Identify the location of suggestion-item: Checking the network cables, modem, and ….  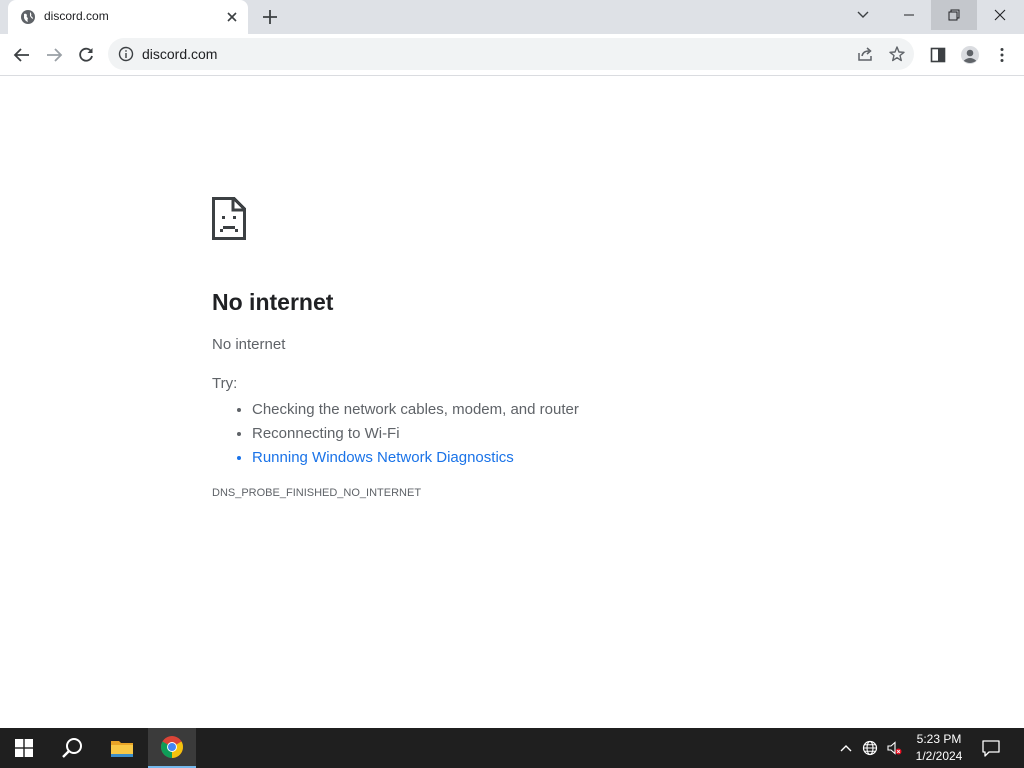
(415, 410).